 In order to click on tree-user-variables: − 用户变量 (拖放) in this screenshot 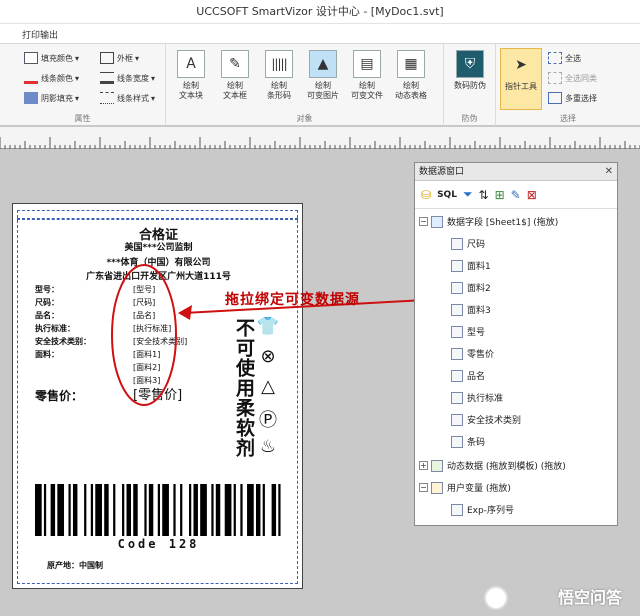, I will do `click(465, 487)`.